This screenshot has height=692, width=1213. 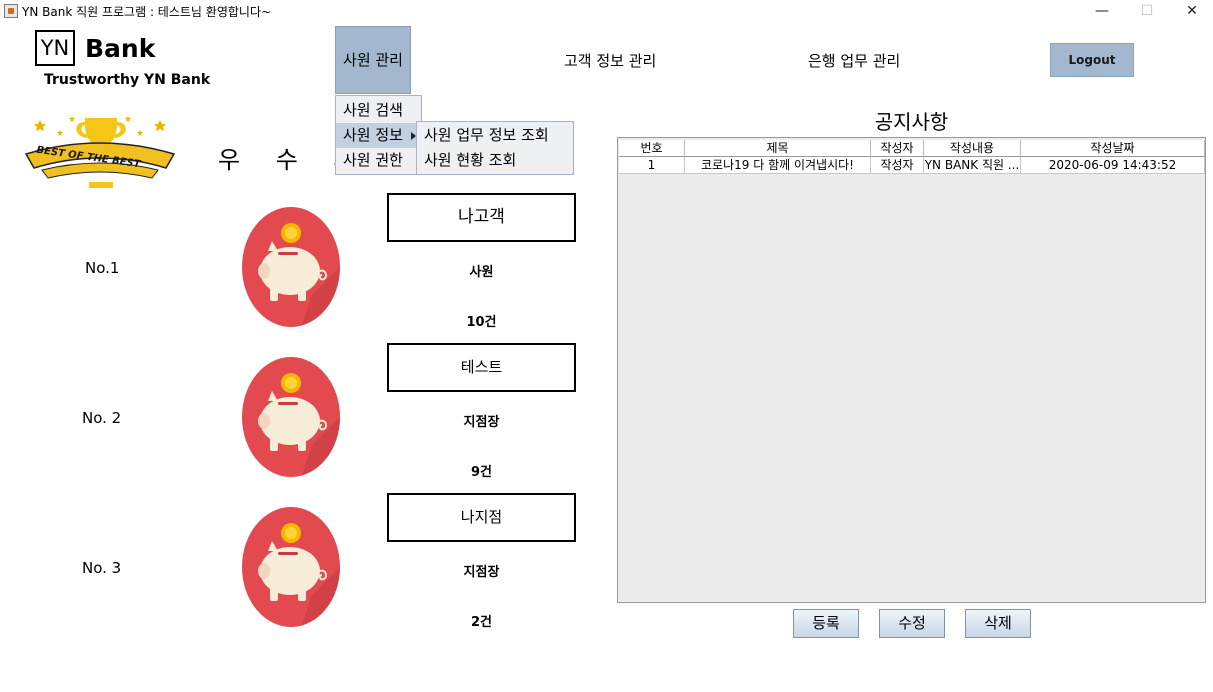 I want to click on nav-employee-management: 사원 관리, so click(x=373, y=60).